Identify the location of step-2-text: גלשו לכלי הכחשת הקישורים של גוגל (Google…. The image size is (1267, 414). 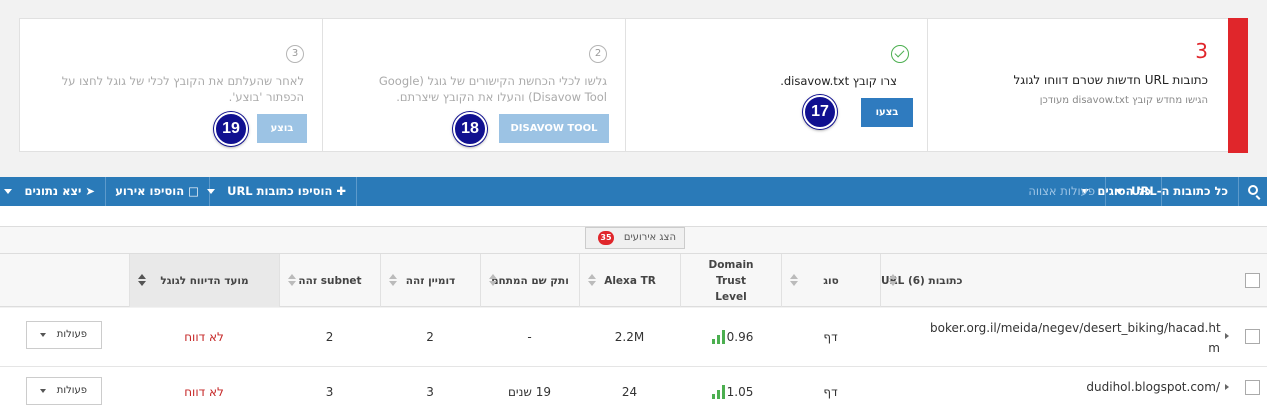
(493, 89).